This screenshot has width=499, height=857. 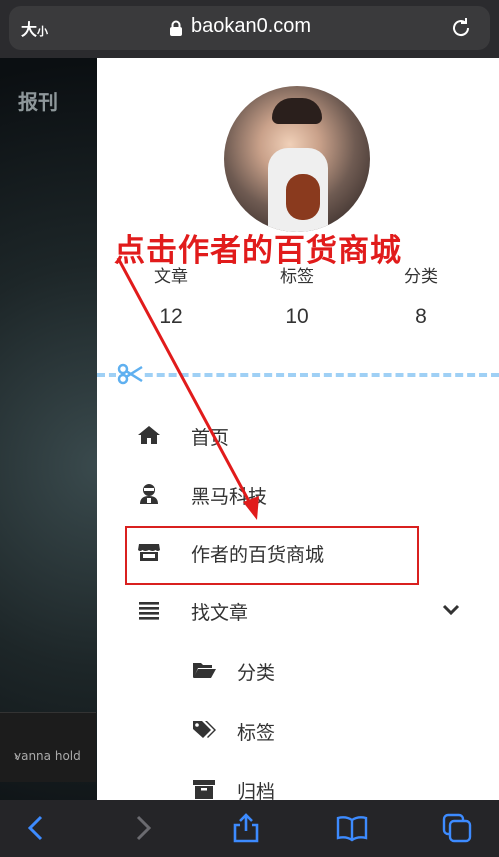 What do you see at coordinates (297, 316) in the screenshot?
I see `stat-value: 10` at bounding box center [297, 316].